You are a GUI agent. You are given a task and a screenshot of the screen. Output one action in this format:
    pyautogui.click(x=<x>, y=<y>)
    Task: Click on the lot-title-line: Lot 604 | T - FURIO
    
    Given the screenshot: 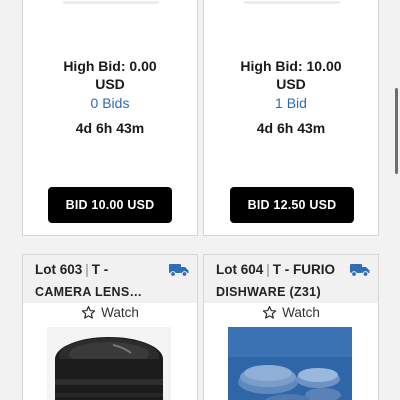 What is the action you would take?
    pyautogui.click(x=275, y=269)
    